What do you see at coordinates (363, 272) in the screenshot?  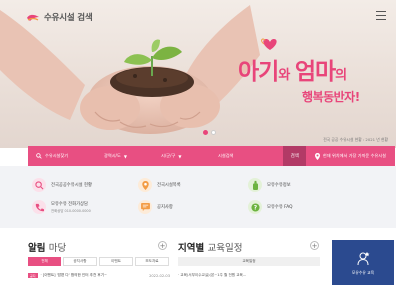 I see `education-card-label: 모유수유 교육` at bounding box center [363, 272].